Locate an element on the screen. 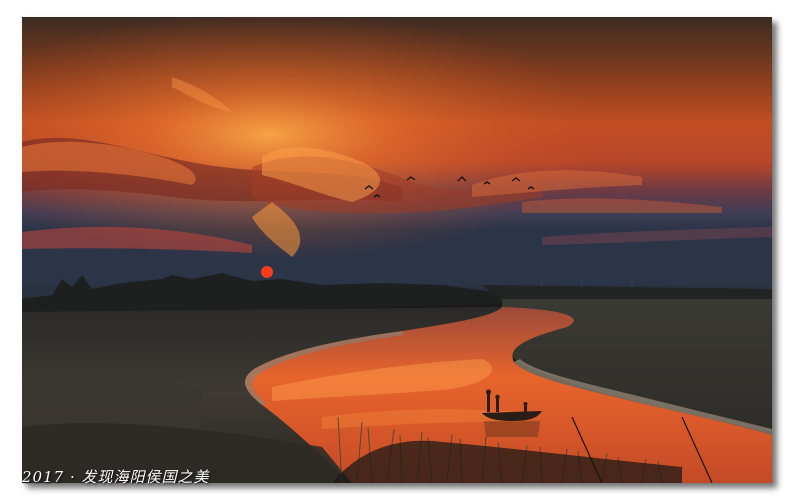 This screenshot has width=792, height=496. sun is located at coordinates (267, 272).